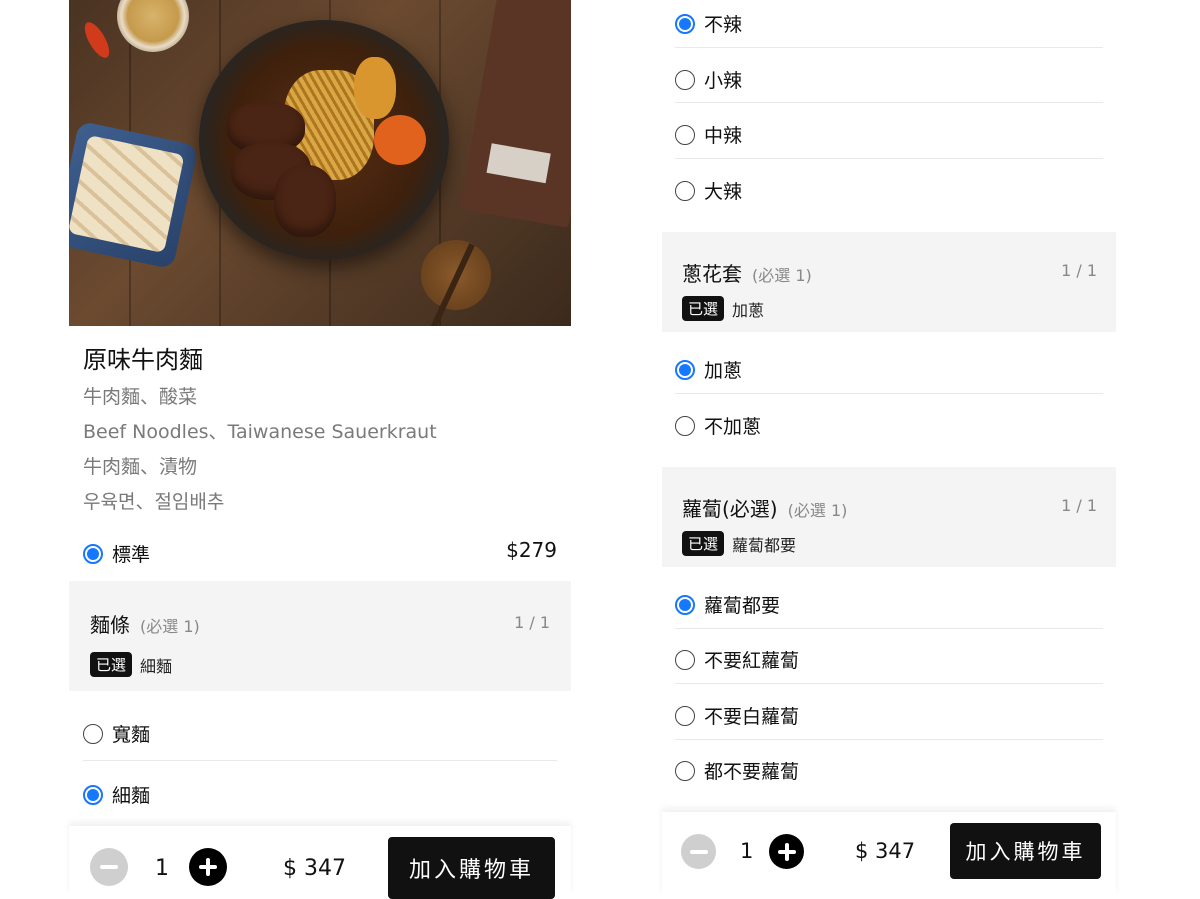  I want to click on radish-chosen-value: 蘿蔔都要, so click(764, 545).